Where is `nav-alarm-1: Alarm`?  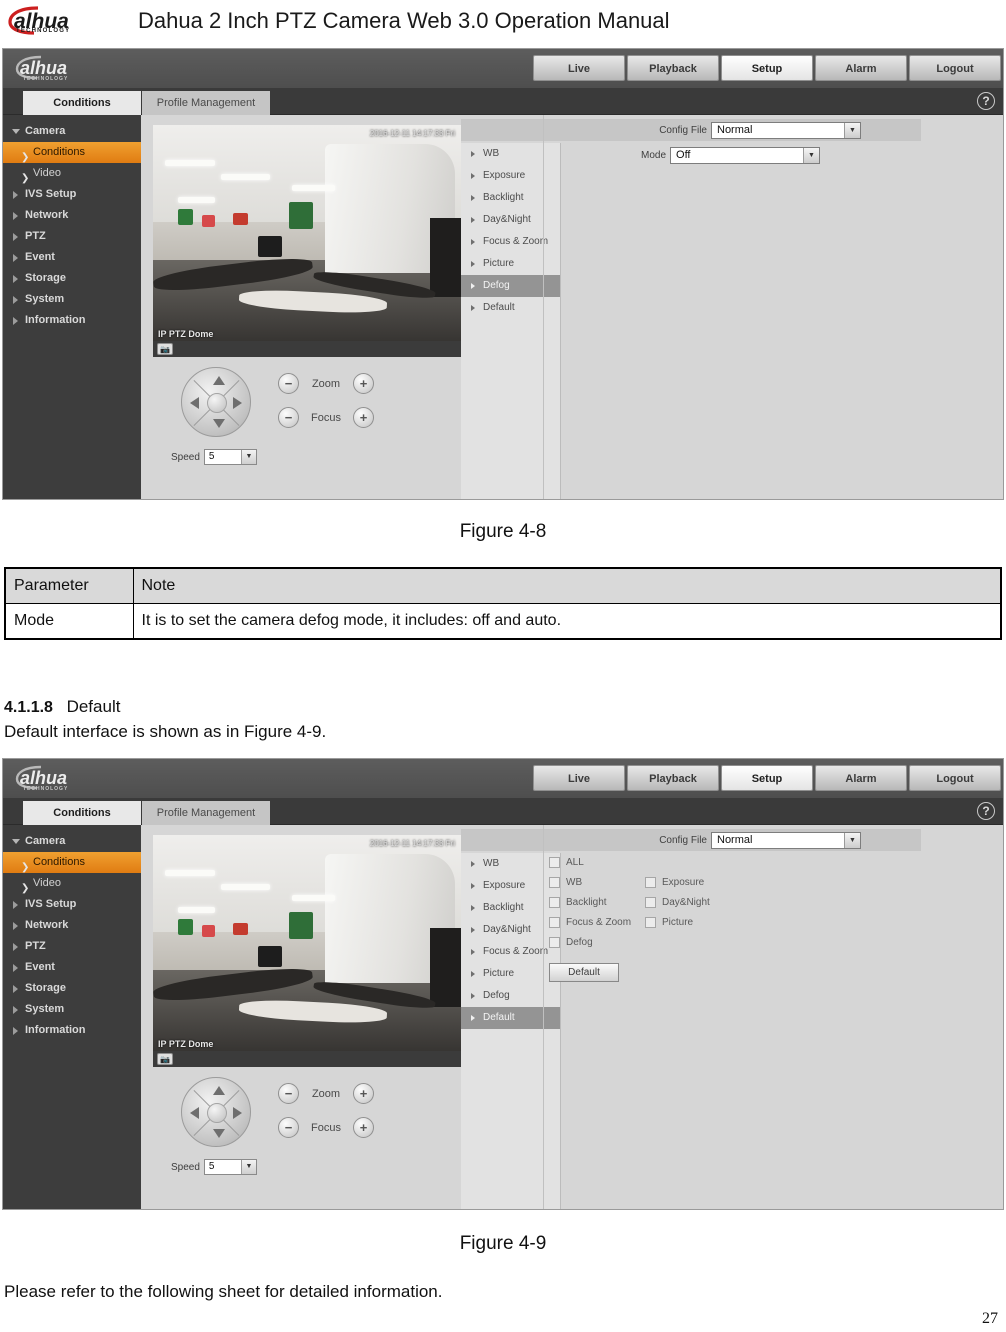
nav-alarm-1: Alarm is located at coordinates (861, 68).